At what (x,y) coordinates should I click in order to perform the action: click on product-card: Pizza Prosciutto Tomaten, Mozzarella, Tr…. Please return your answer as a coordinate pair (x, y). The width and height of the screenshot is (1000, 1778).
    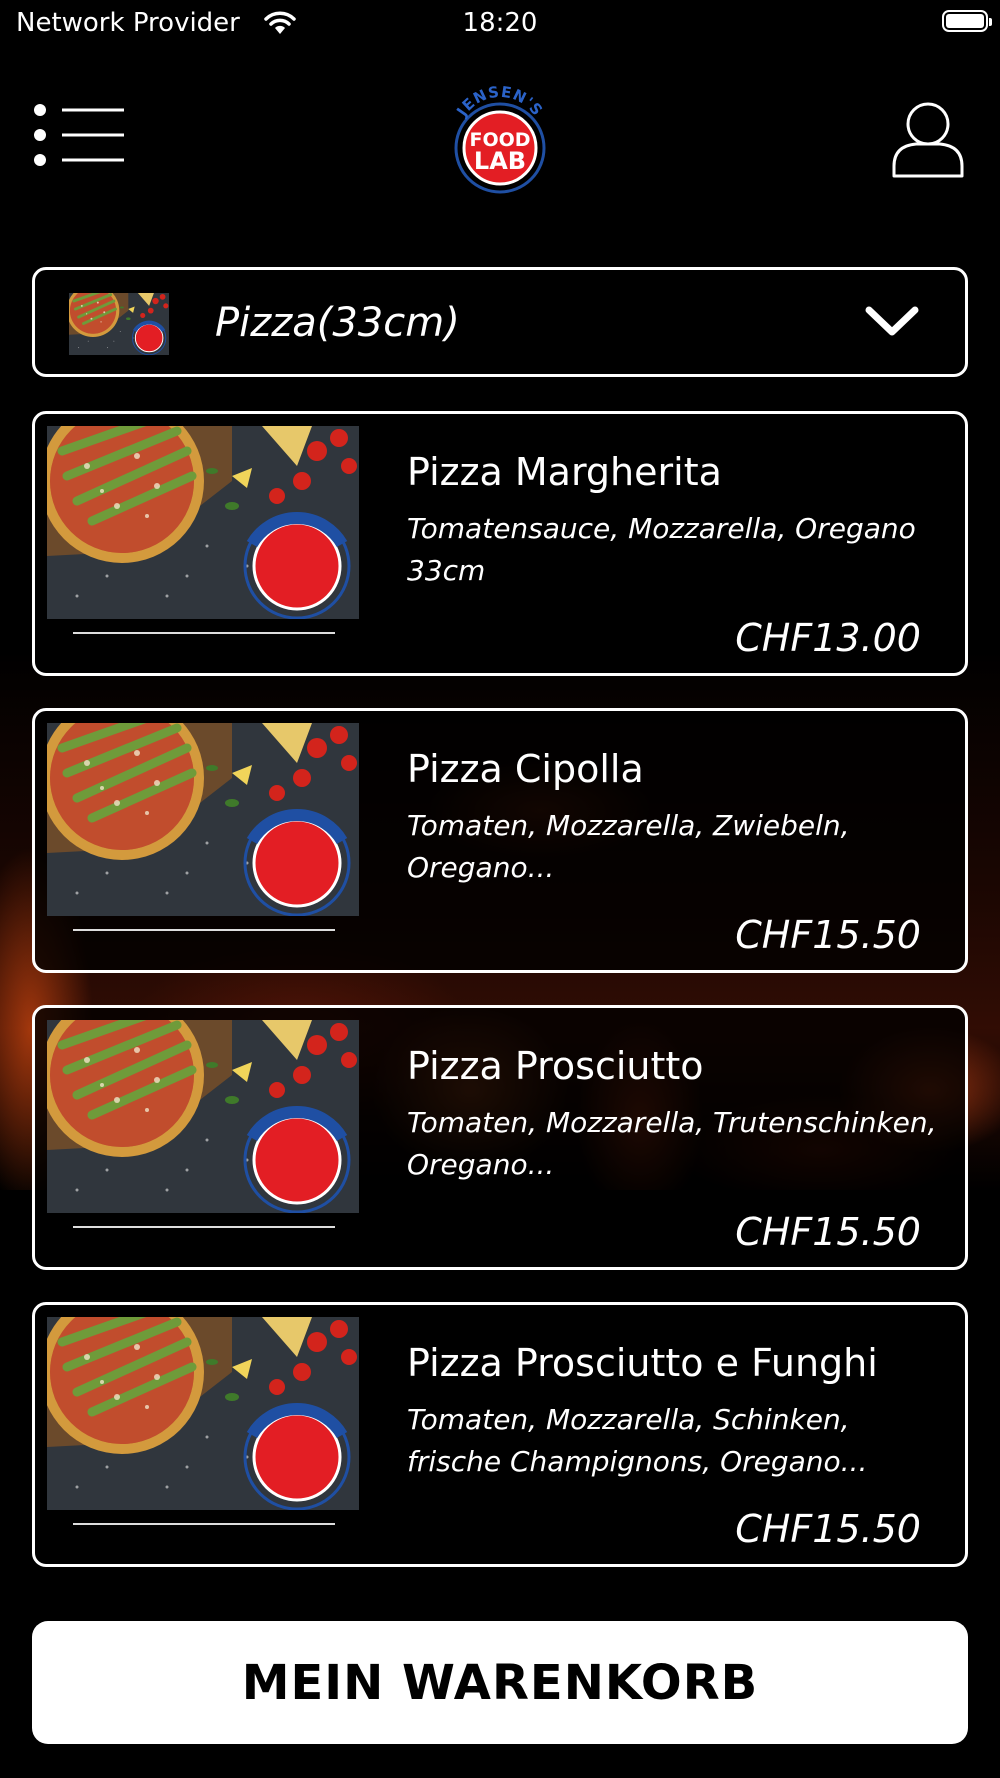
    Looking at the image, I should click on (500, 1137).